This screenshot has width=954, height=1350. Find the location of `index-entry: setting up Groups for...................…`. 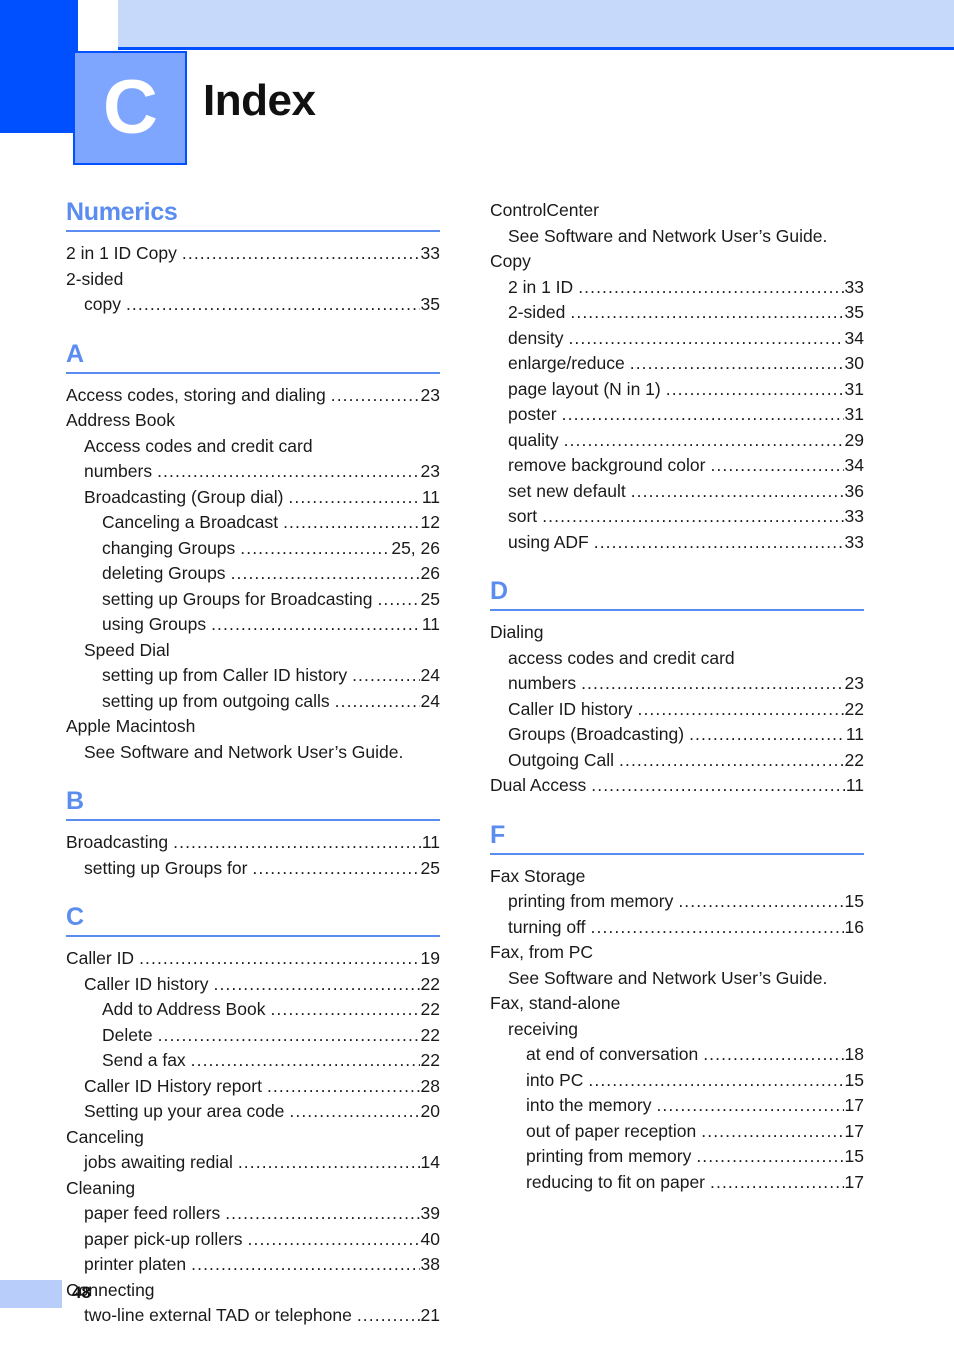

index-entry: setting up Groups for...................… is located at coordinates (253, 869).